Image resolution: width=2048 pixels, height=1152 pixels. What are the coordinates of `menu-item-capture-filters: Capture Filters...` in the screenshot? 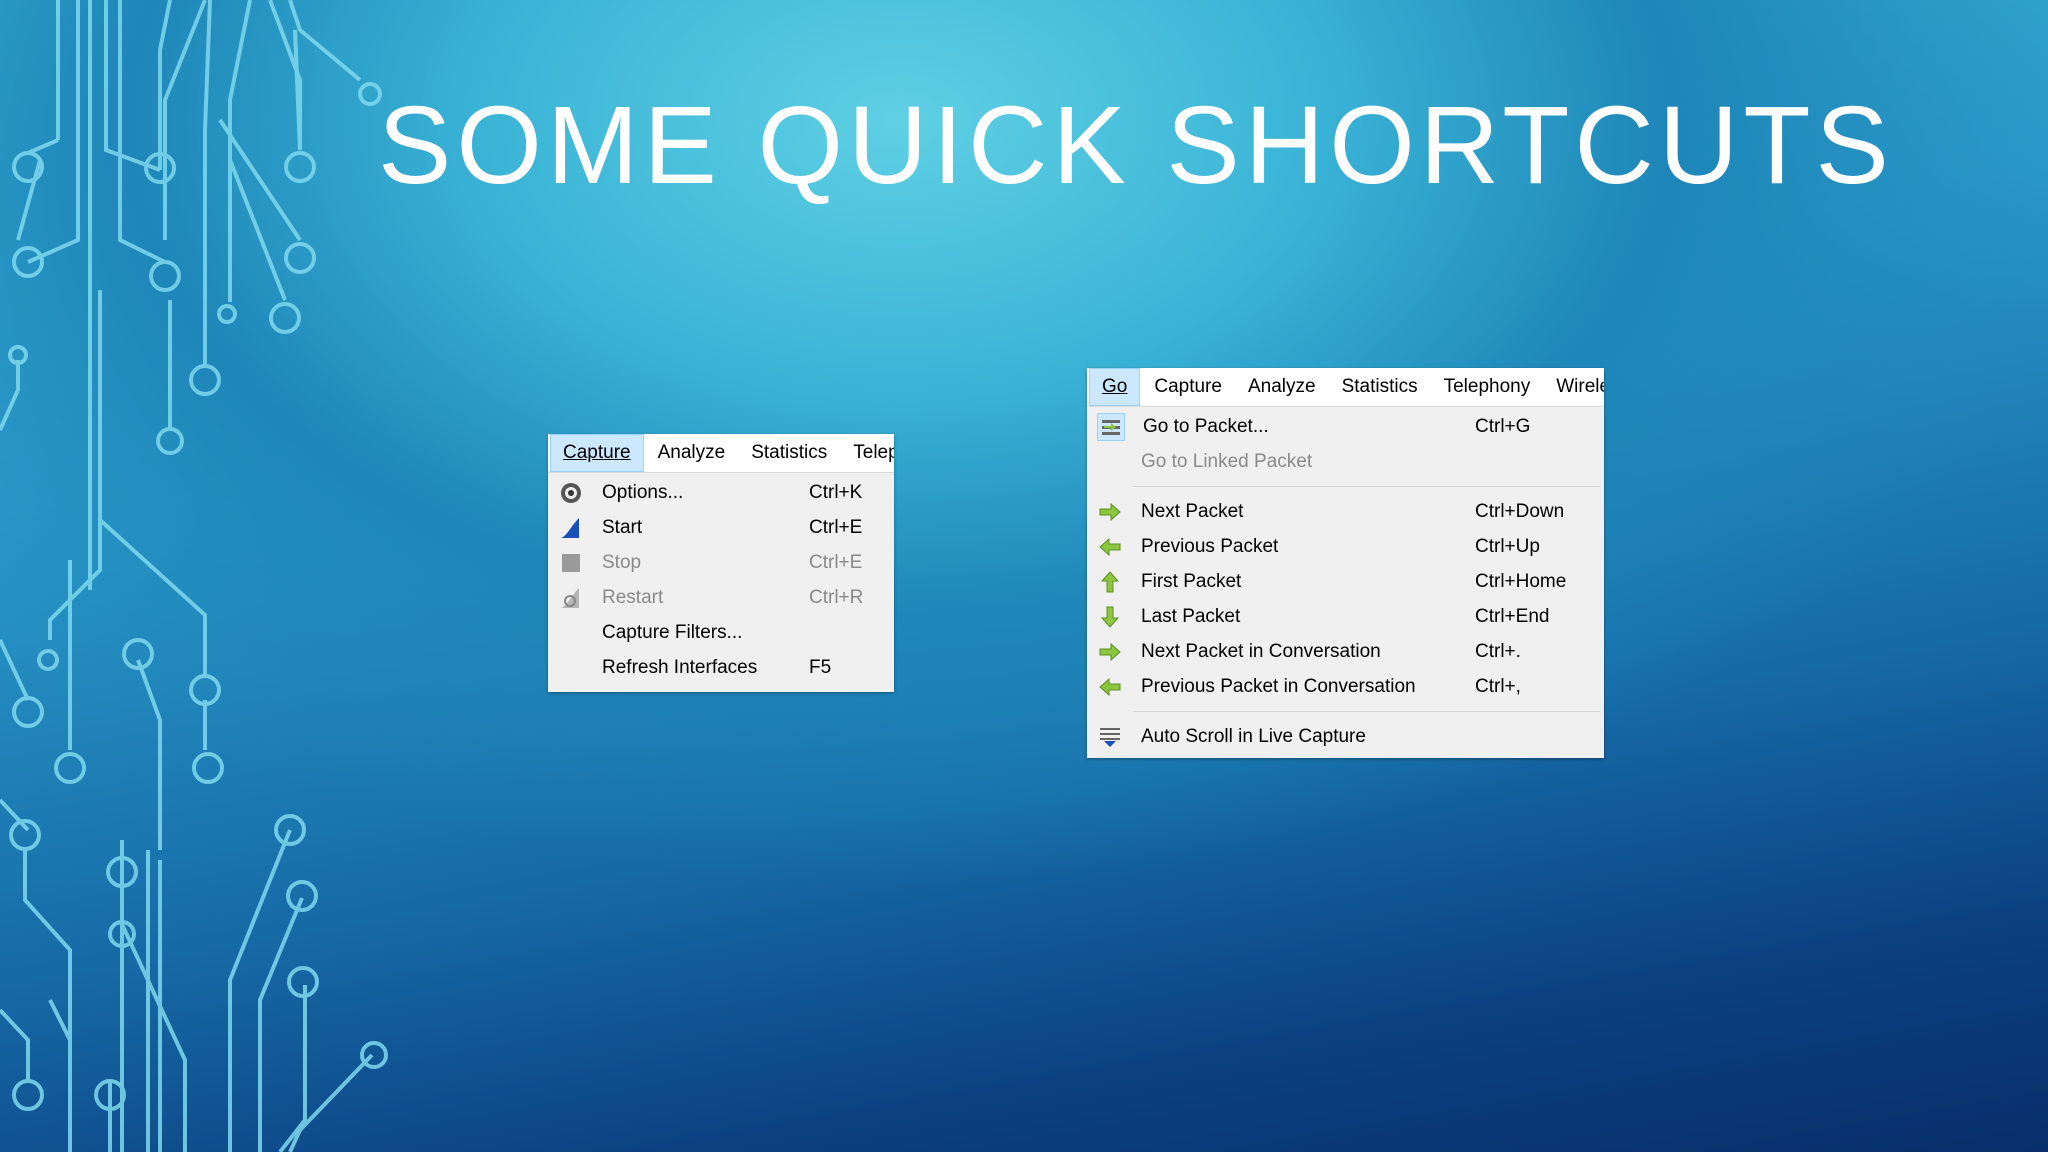 It's located at (721, 632).